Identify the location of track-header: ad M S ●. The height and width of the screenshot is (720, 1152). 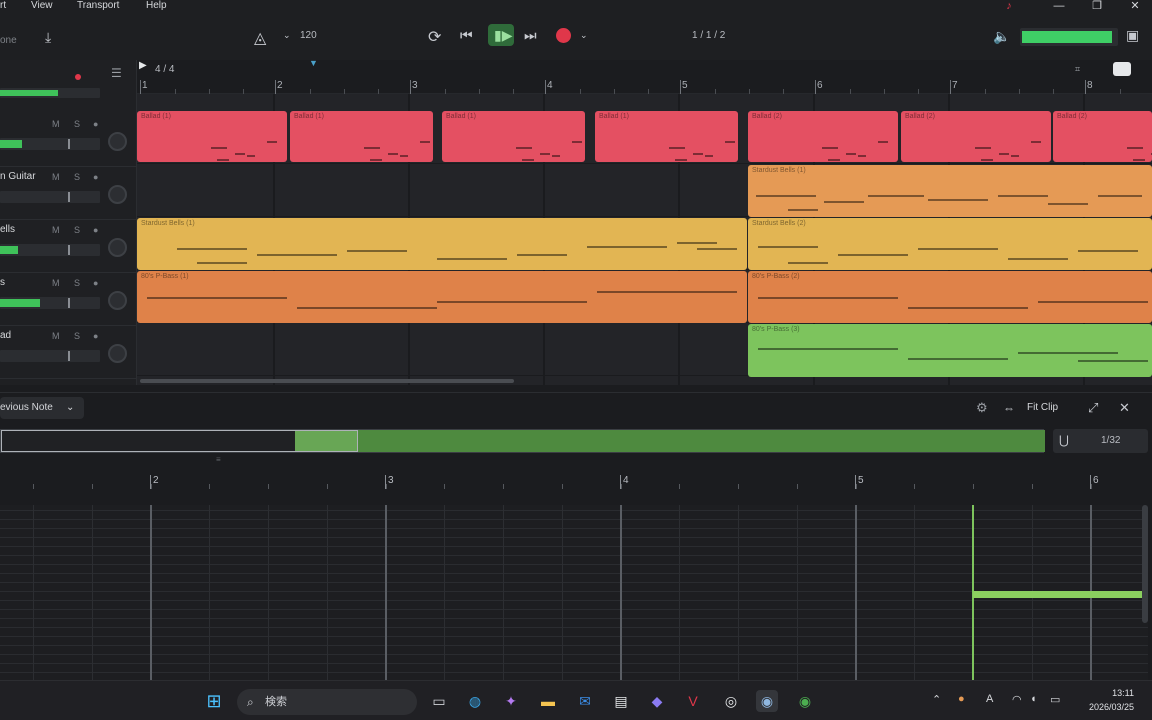
(68, 352).